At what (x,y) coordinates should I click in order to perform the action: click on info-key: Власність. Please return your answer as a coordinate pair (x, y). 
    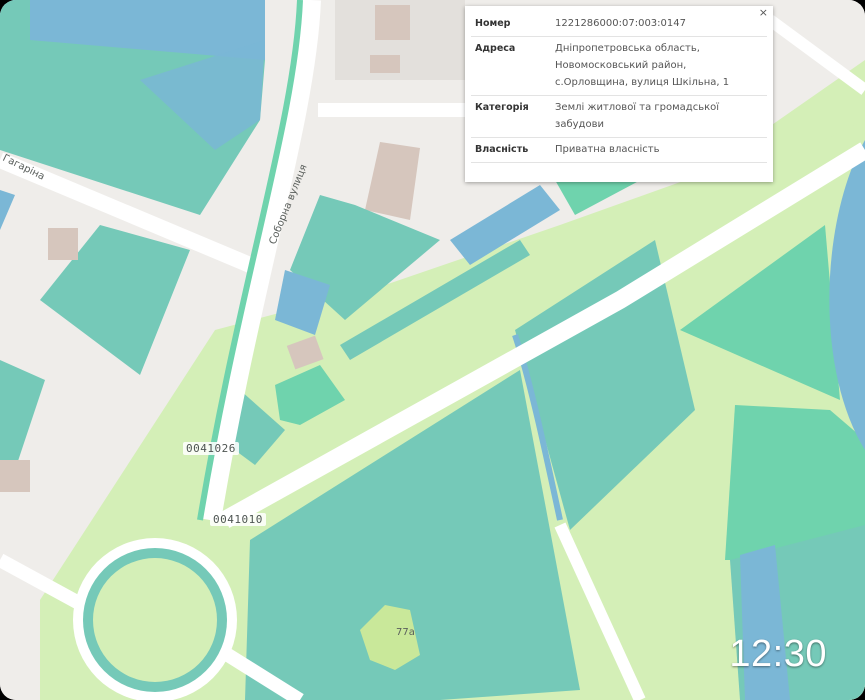
    Looking at the image, I should click on (511, 150).